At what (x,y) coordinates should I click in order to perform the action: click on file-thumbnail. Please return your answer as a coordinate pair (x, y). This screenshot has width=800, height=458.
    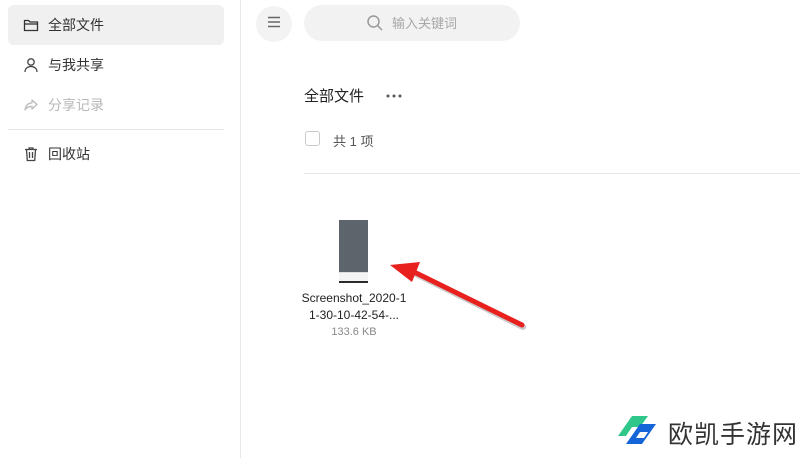
    Looking at the image, I should click on (353, 251).